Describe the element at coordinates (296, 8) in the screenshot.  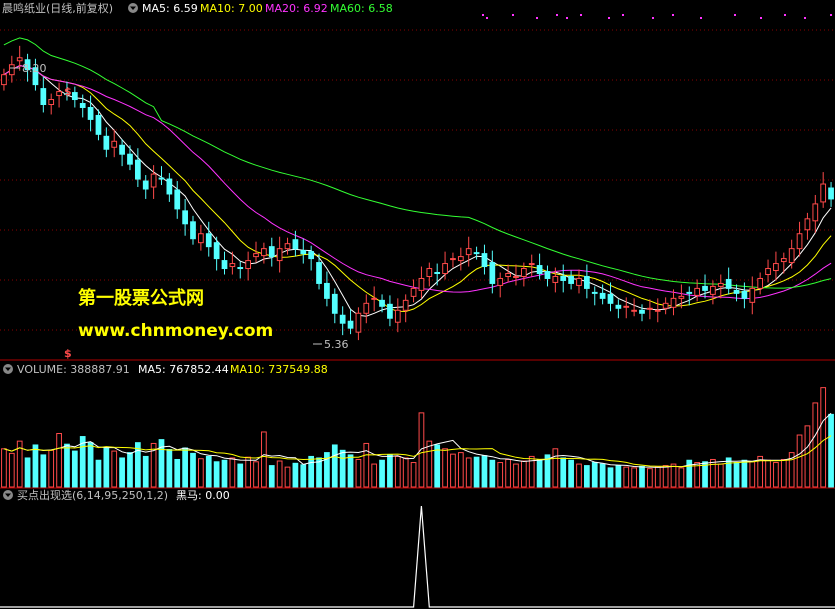
I see `ma20-label: MA20: 6.92` at that location.